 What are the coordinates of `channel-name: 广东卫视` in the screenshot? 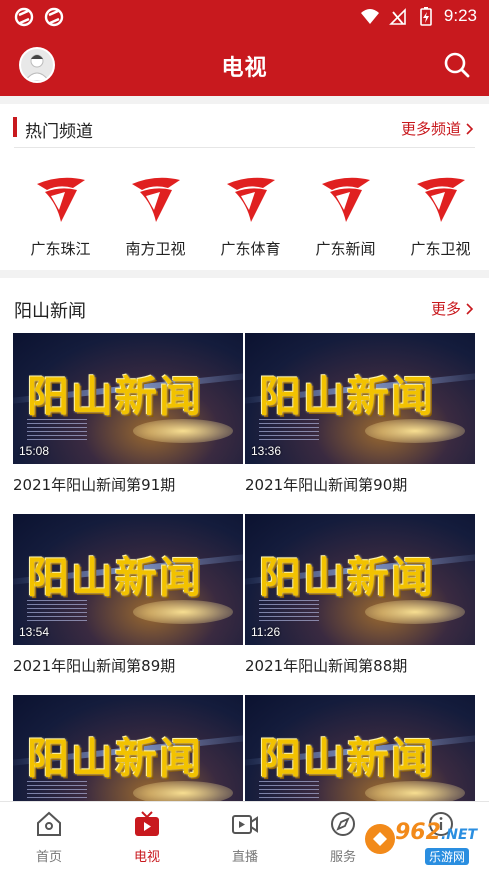 It's located at (440, 249).